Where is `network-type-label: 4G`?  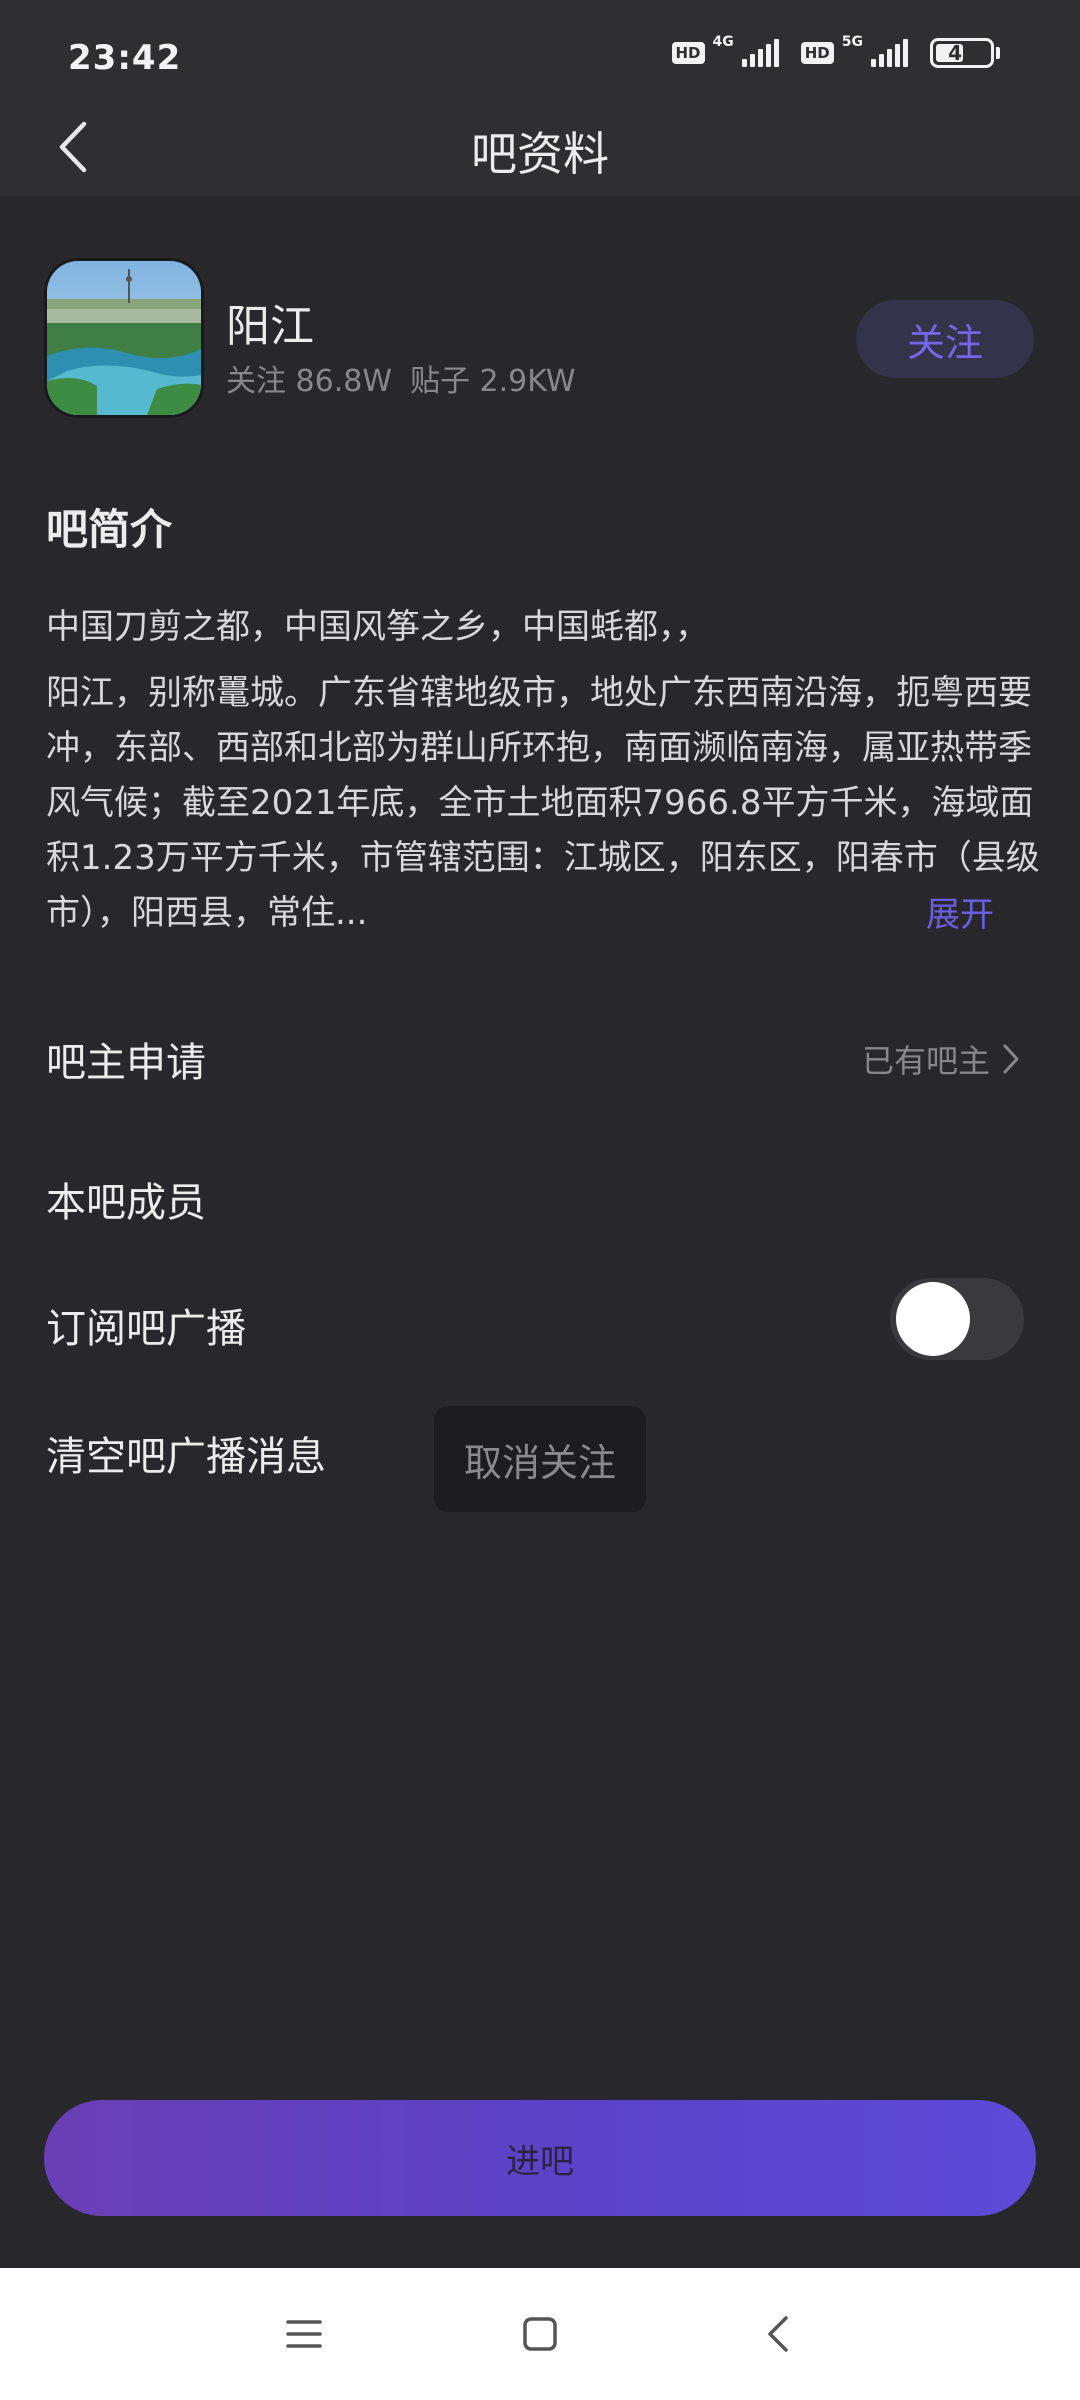 network-type-label: 4G is located at coordinates (723, 42).